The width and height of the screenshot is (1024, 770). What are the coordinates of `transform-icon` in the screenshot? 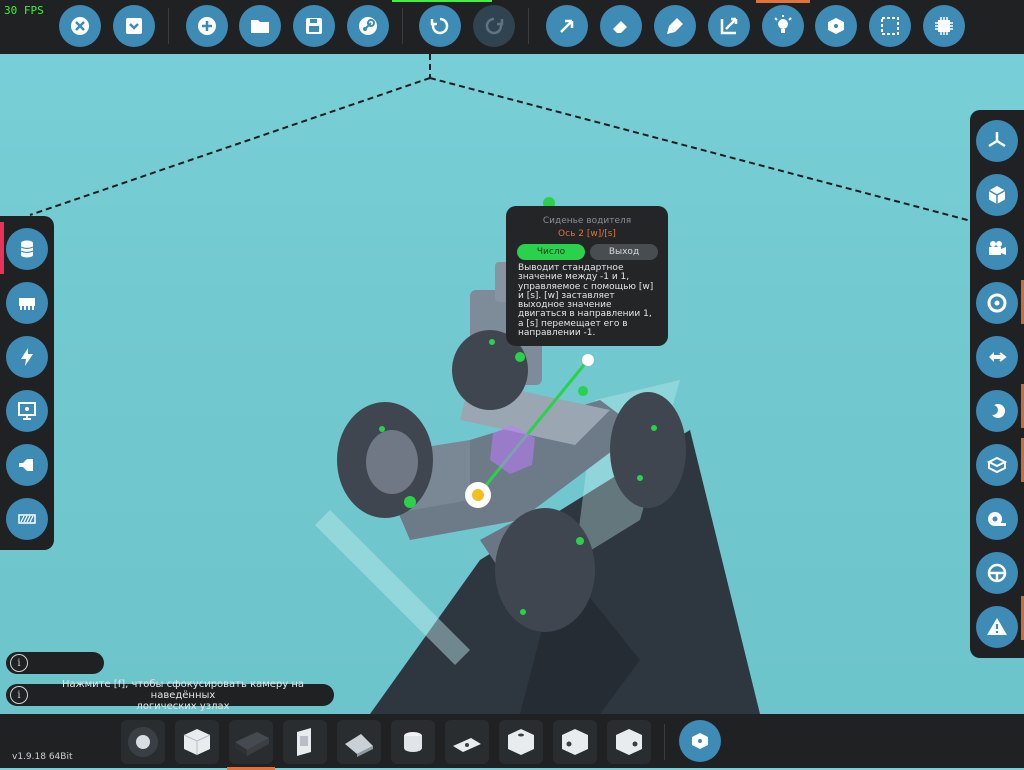 It's located at (729, 26).